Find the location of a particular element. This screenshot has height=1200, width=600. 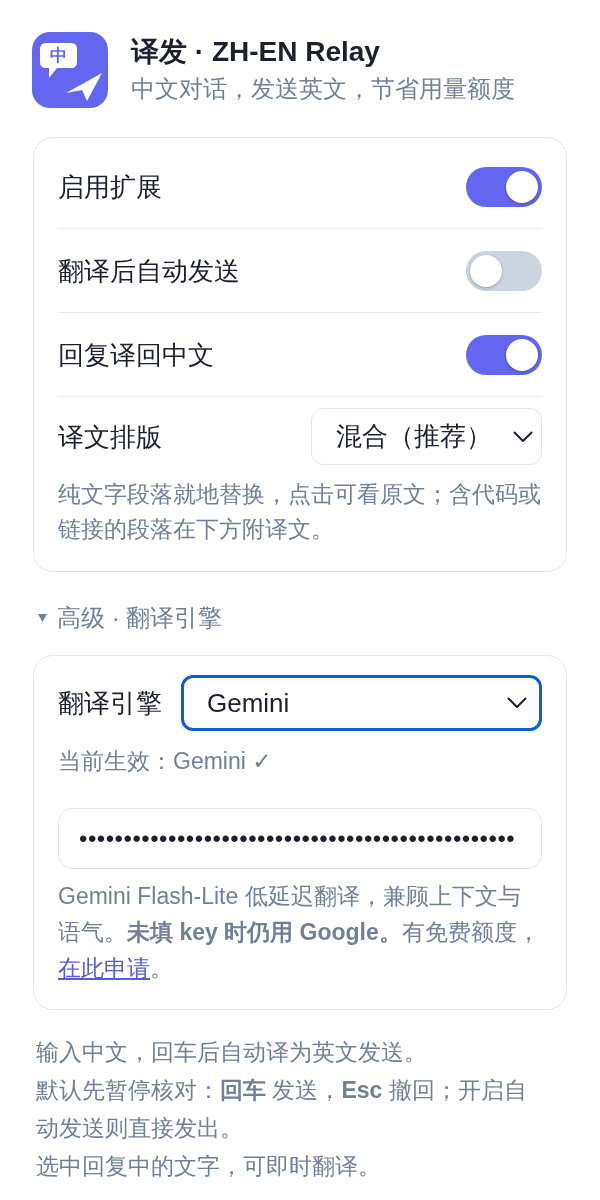

speech-bubble-icon is located at coordinates (58, 60).